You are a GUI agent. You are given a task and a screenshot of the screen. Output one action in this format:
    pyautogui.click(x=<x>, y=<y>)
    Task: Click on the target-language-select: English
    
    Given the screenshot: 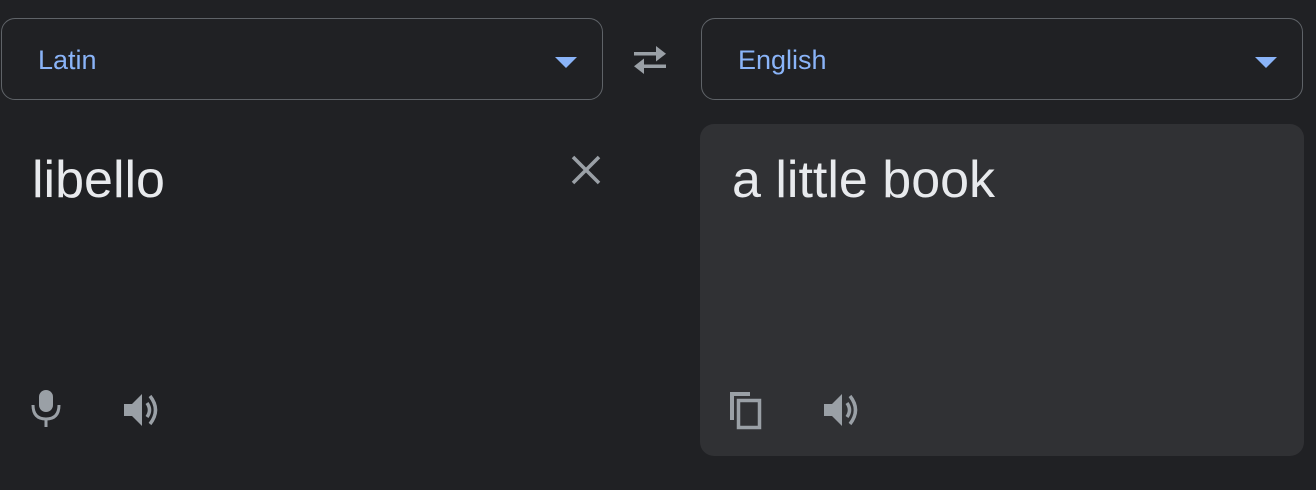 What is the action you would take?
    pyautogui.click(x=1002, y=59)
    